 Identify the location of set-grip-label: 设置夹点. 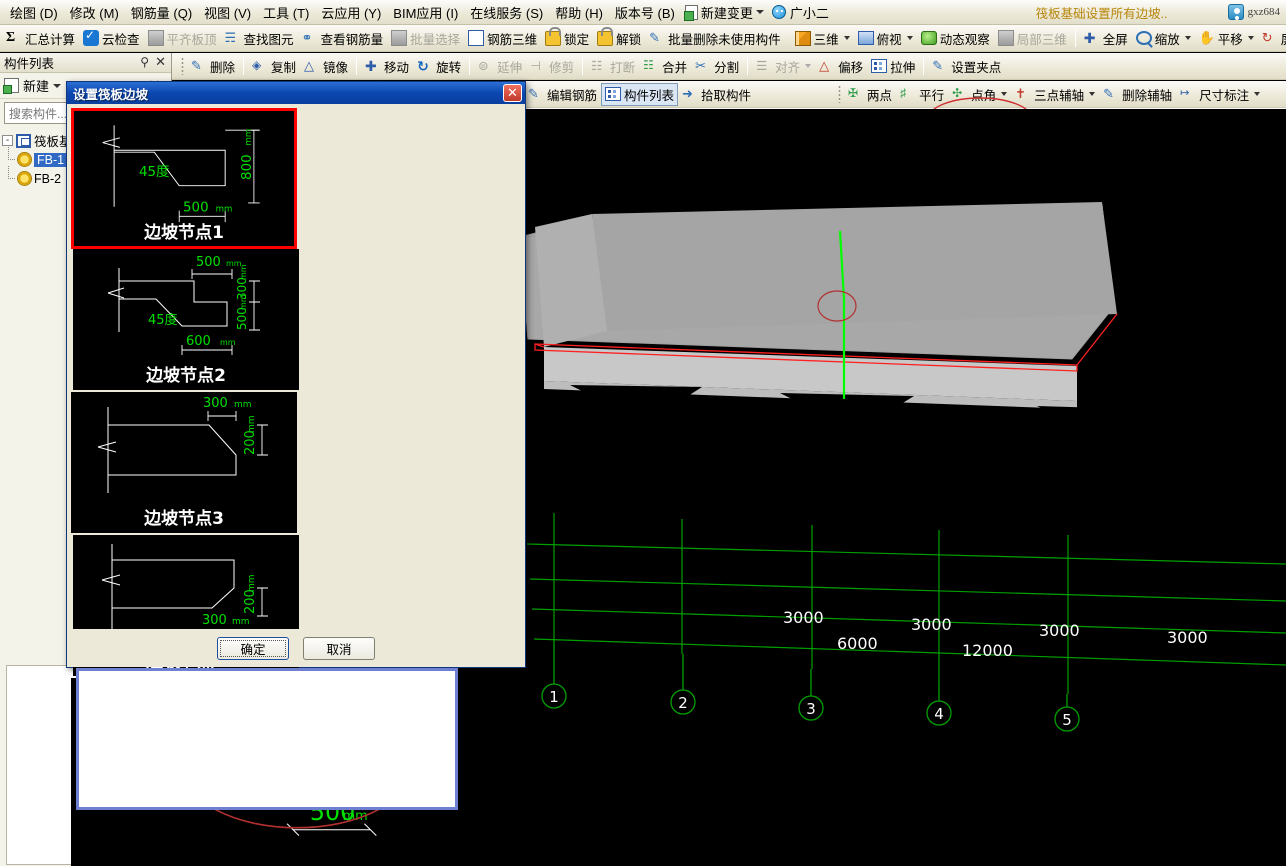
(976, 67).